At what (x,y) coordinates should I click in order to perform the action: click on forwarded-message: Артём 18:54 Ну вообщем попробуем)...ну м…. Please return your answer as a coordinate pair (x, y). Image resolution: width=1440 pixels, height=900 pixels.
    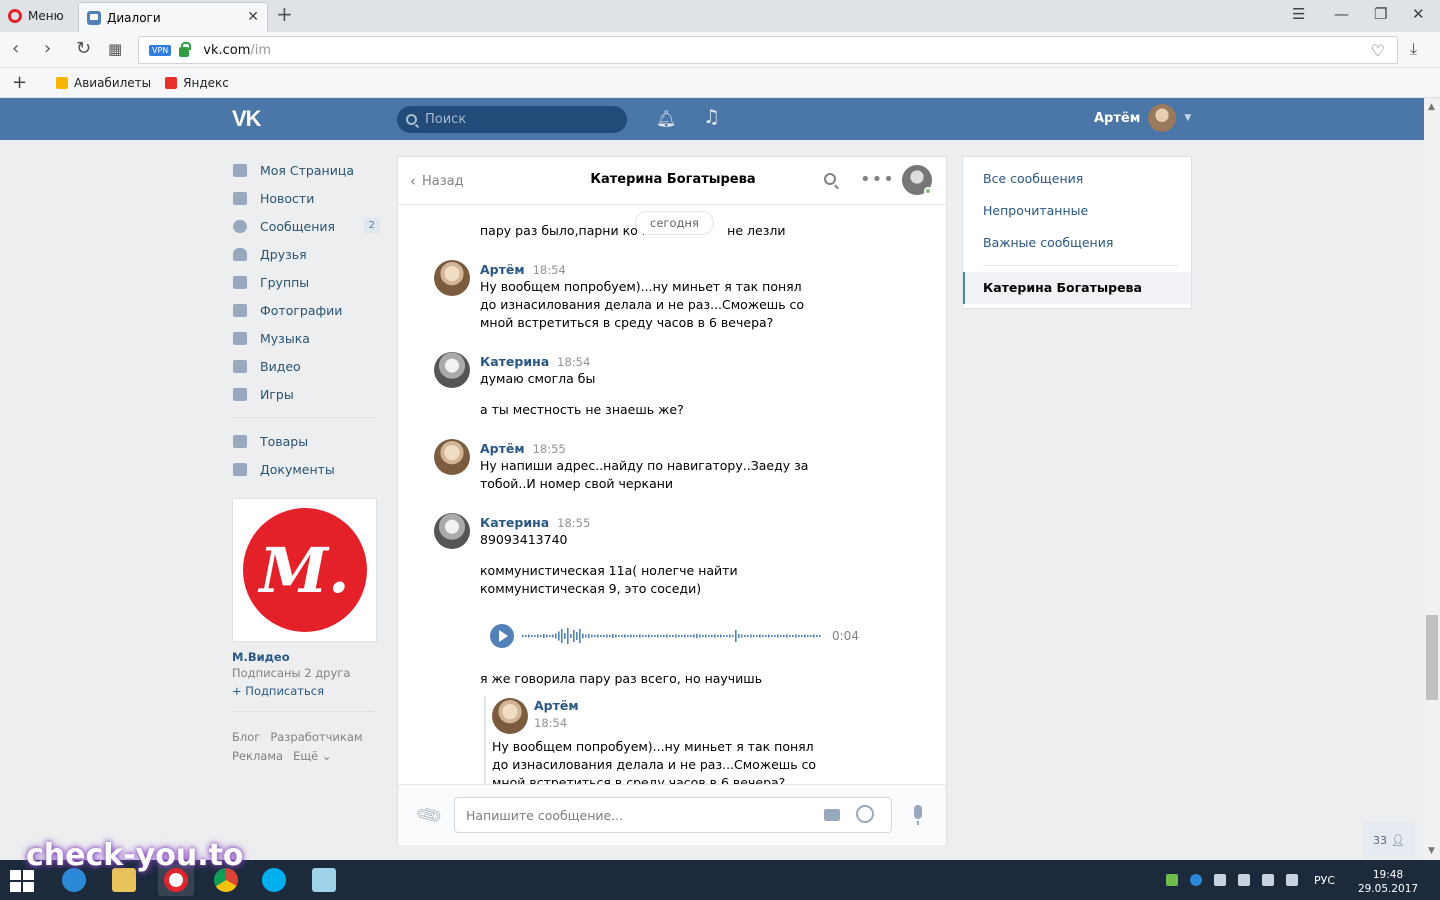
    Looking at the image, I should click on (664, 740).